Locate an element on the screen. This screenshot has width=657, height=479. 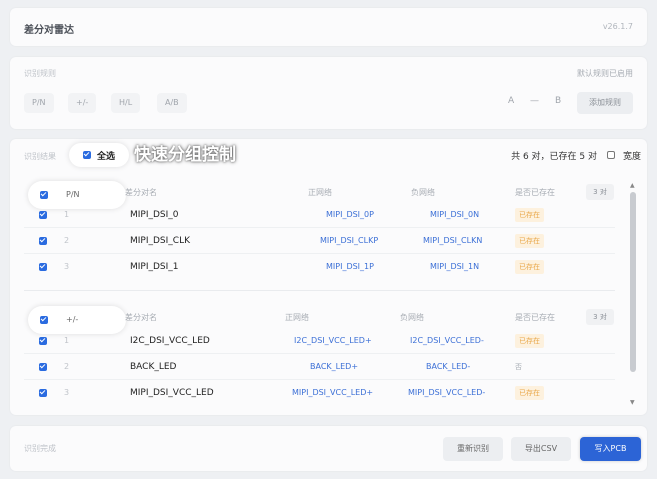
results-scrollbar: ▲ ▼ is located at coordinates (633, 294).